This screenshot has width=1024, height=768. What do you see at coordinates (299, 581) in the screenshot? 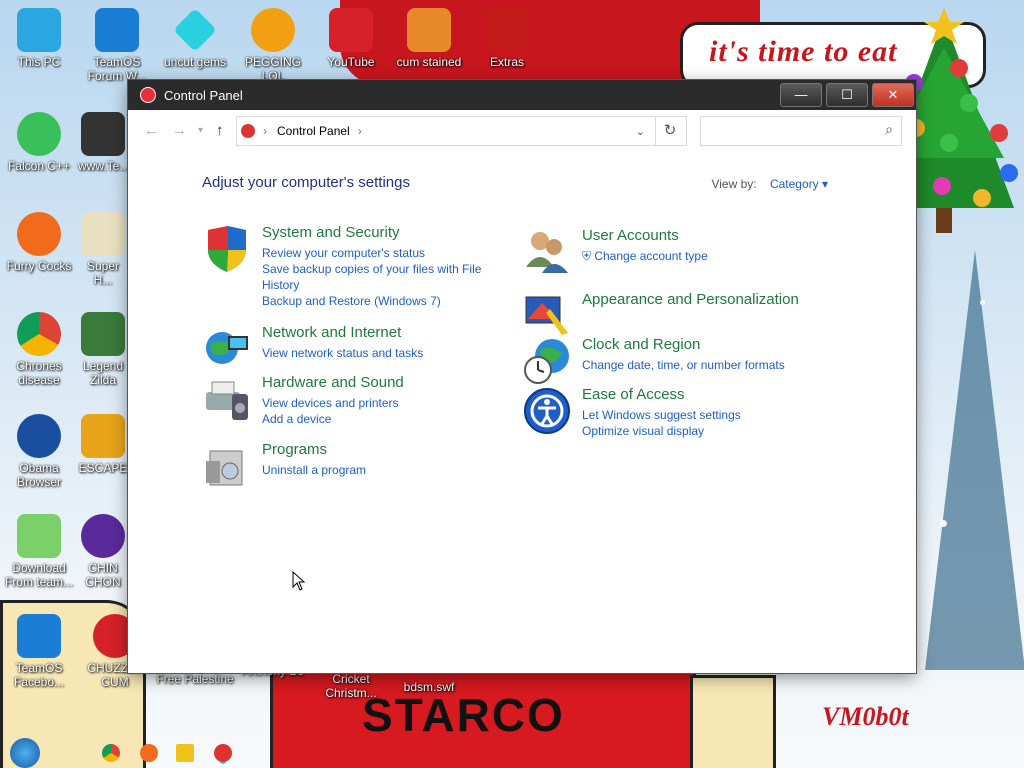
I see `mouse-cursor-icon` at bounding box center [299, 581].